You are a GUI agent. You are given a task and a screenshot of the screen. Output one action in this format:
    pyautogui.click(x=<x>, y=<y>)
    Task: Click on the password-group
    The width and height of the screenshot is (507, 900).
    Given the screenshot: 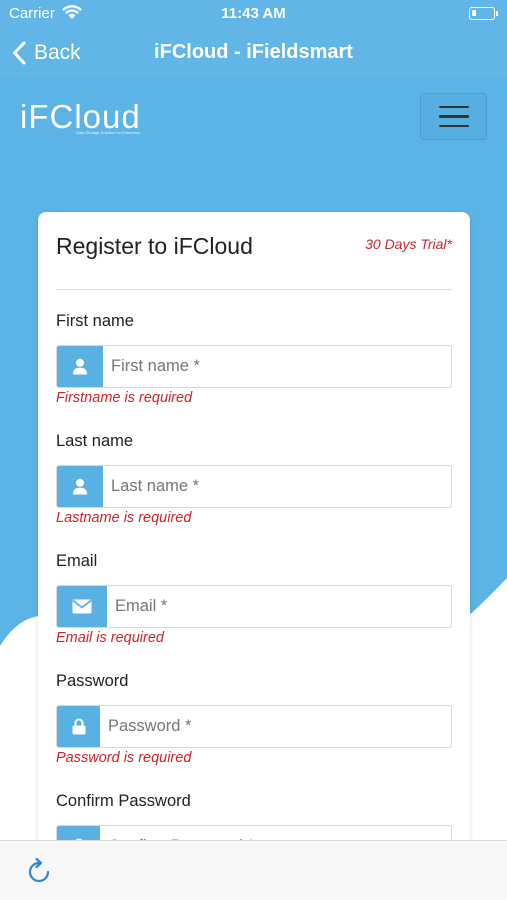 What is the action you would take?
    pyautogui.click(x=254, y=726)
    